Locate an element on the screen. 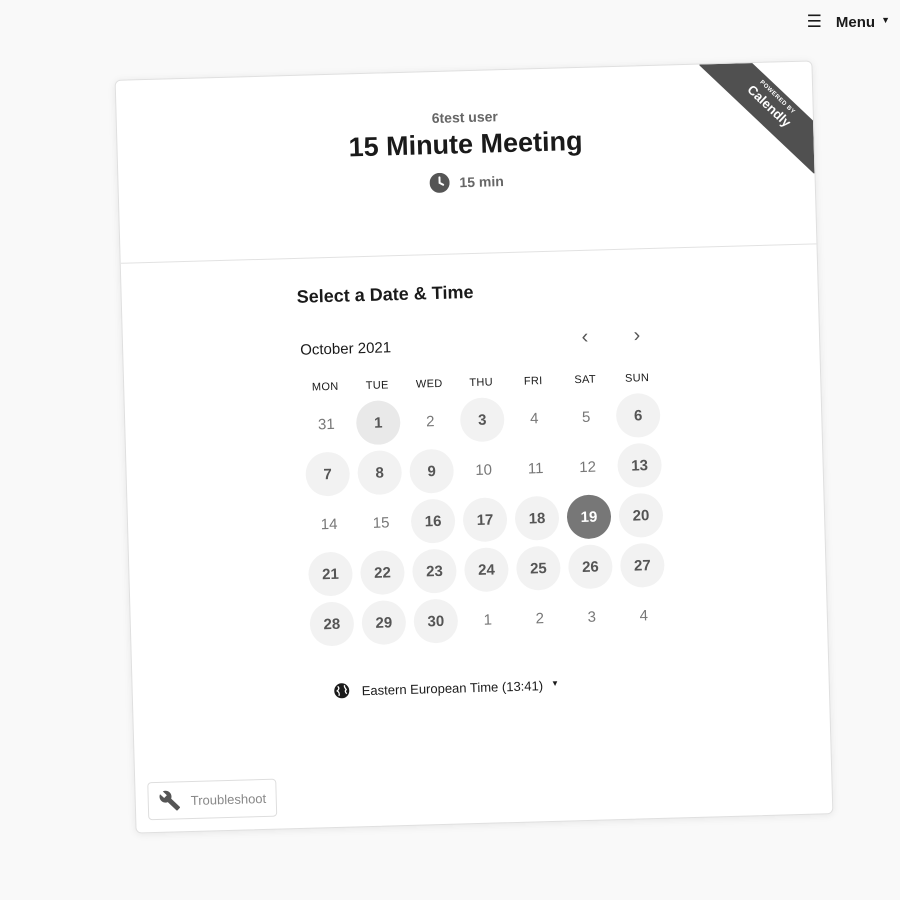 The image size is (900, 900). calendar-day-number: 5 is located at coordinates (586, 417).